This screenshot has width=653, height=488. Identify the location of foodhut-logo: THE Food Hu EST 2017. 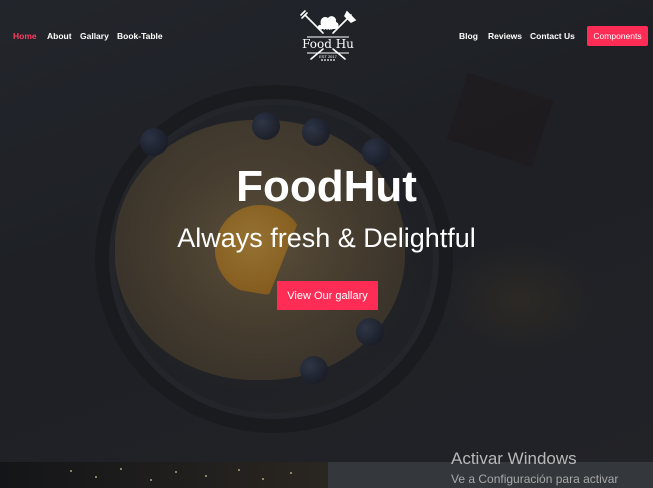
(328, 37).